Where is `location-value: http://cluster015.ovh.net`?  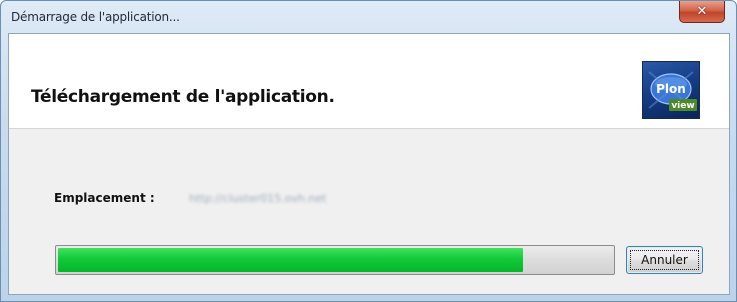
location-value: http://cluster015.ovh.net is located at coordinates (258, 198).